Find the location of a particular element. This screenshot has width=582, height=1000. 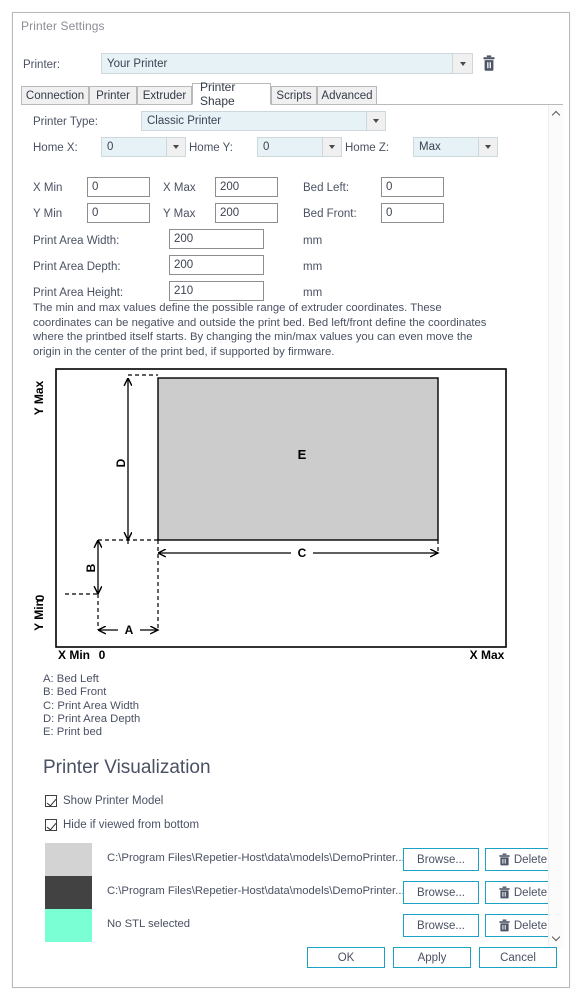

legend-item-d: D: Print Area Depth is located at coordinates (92, 718).